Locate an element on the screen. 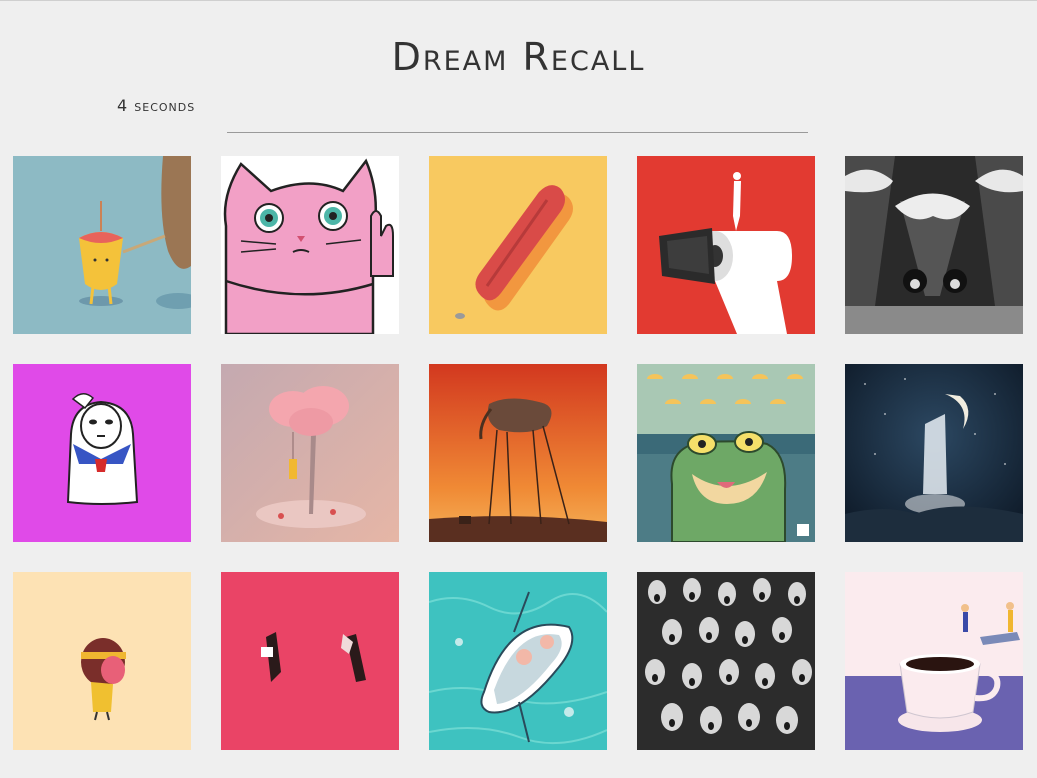  divider is located at coordinates (517, 132).